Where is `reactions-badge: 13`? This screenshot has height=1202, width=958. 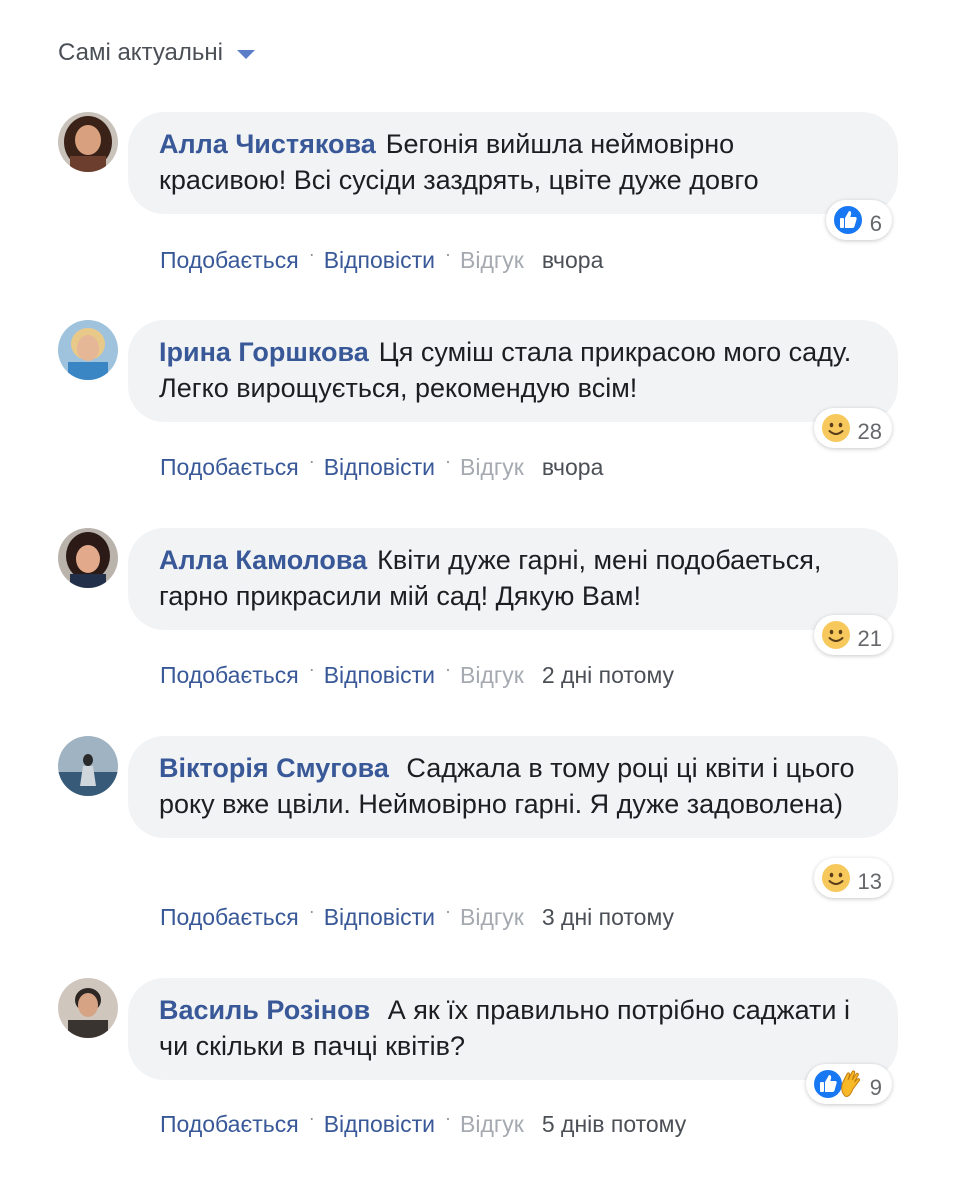
reactions-badge: 13 is located at coordinates (852, 878).